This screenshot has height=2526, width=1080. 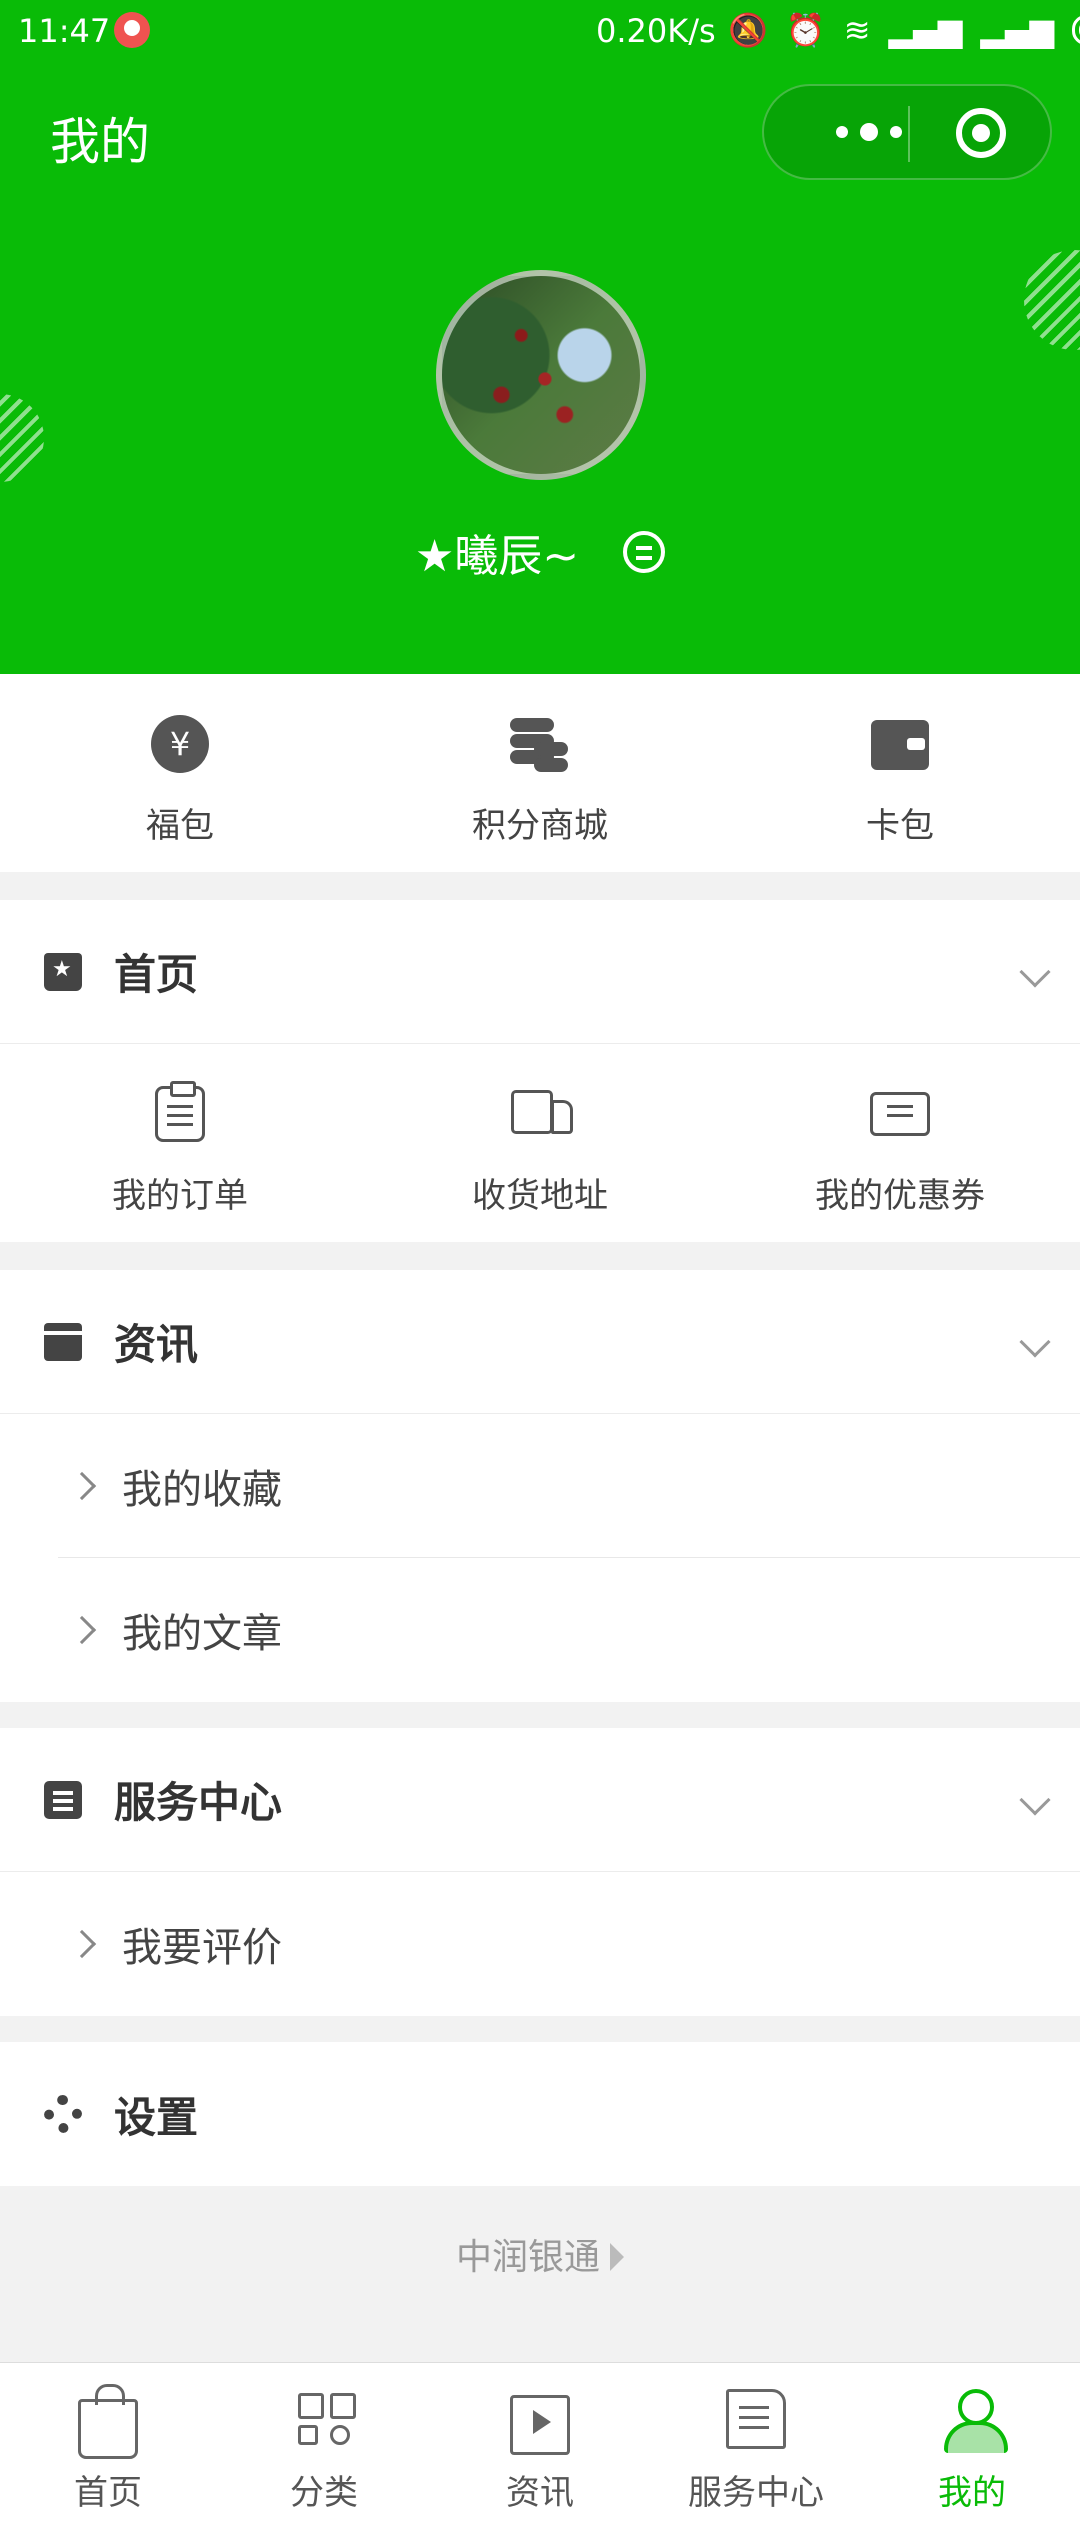 I want to click on user-icon, so click(x=975, y=2421).